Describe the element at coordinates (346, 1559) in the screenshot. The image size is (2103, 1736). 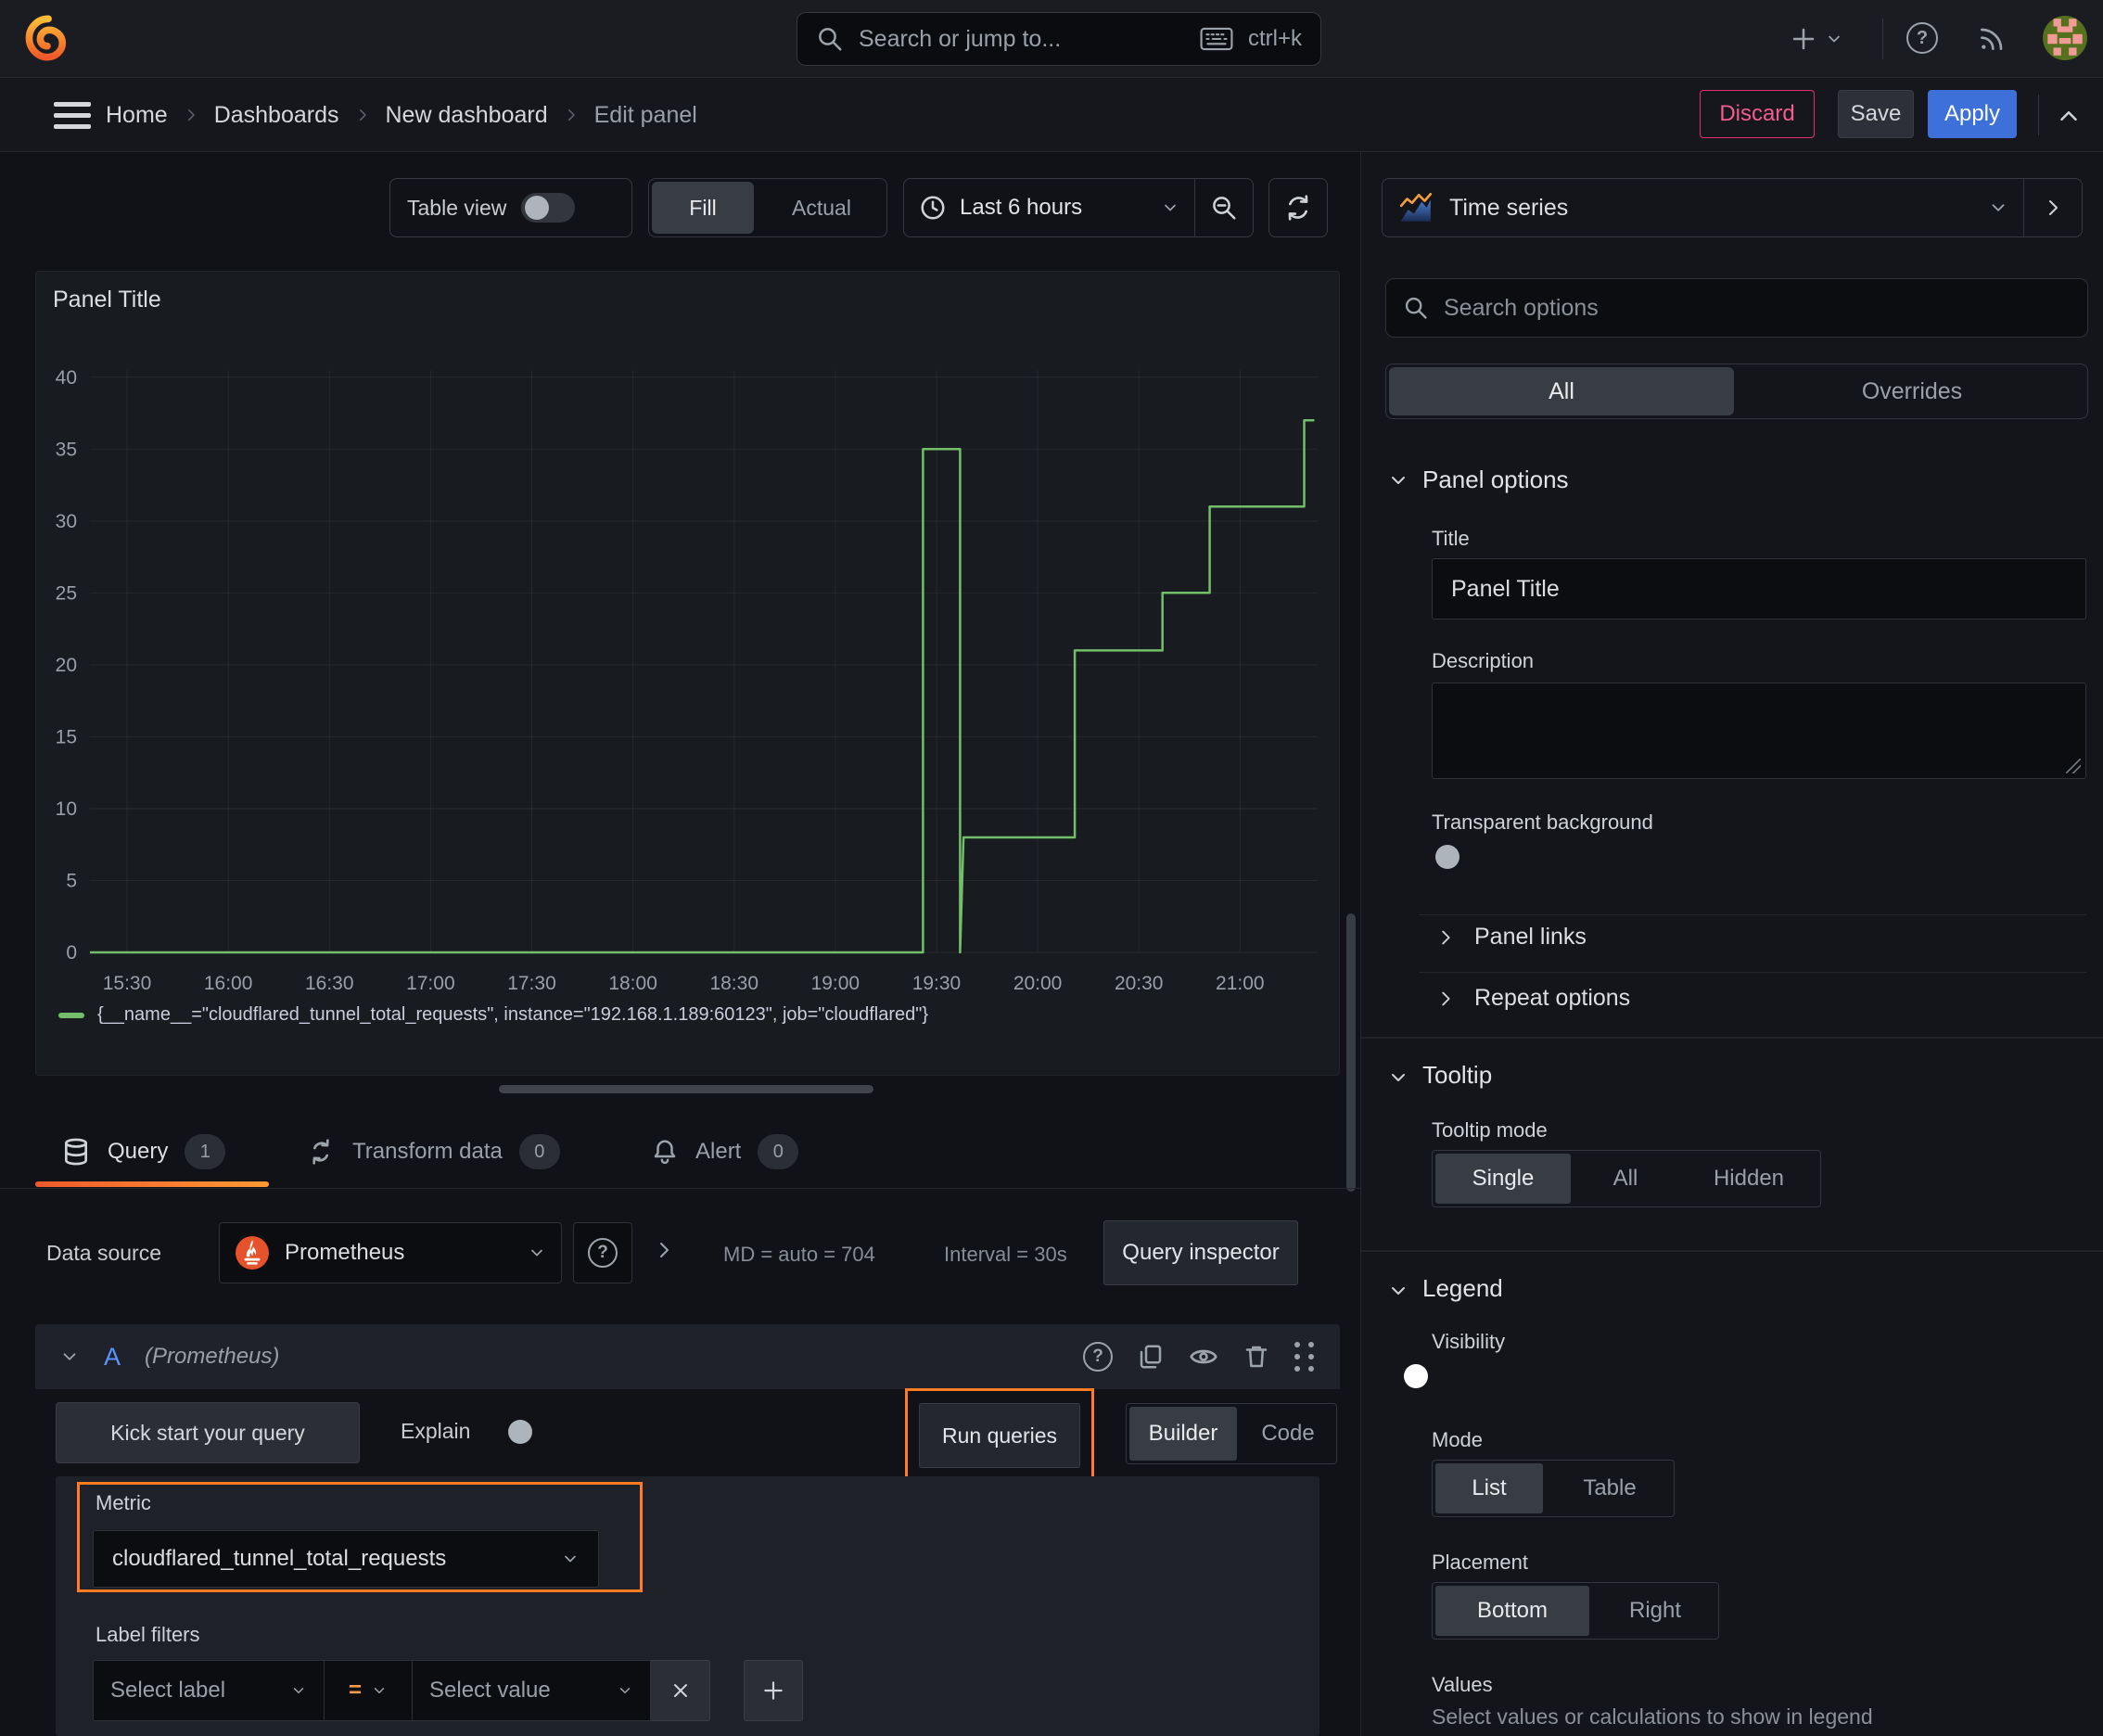
I see `metric-select: cloudflared_tunnel_total_requests` at that location.